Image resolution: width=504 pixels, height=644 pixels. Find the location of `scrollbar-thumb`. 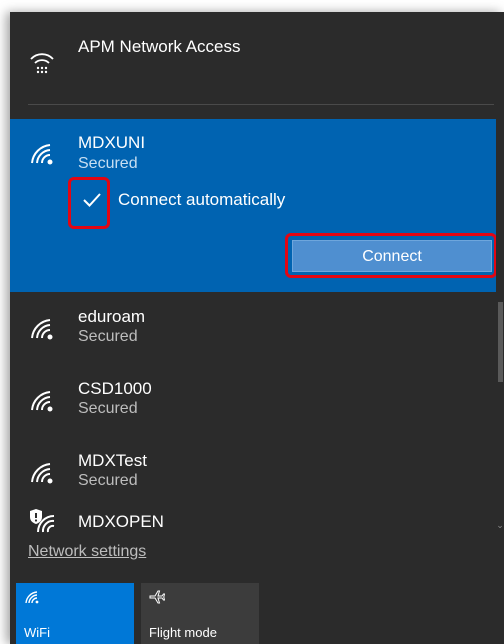

scrollbar-thumb is located at coordinates (500, 342).